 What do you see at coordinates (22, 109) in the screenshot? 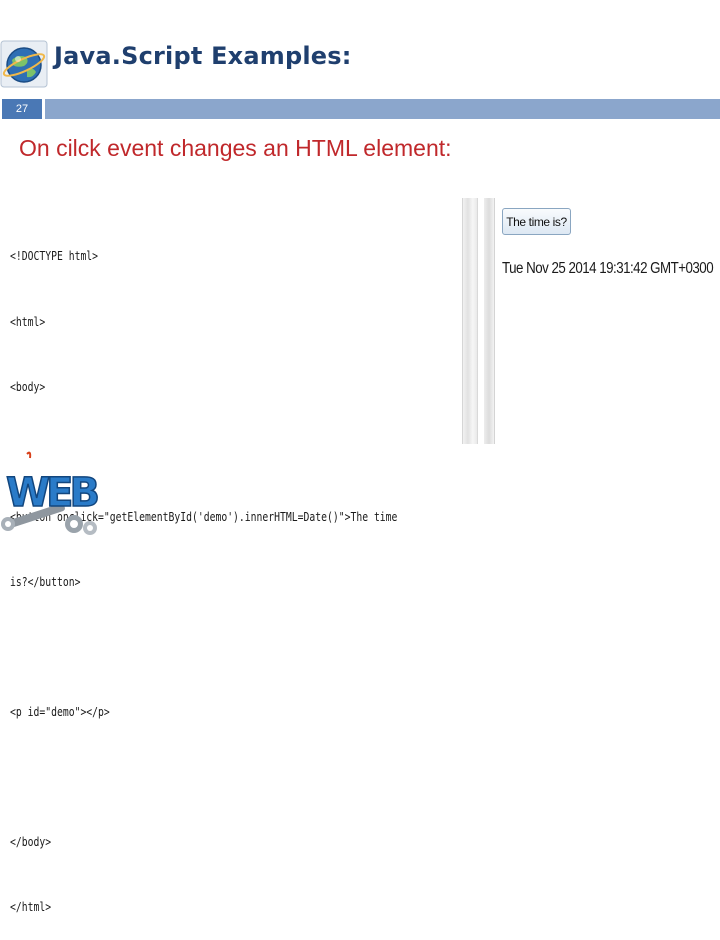
I see `slide-number: 27` at bounding box center [22, 109].